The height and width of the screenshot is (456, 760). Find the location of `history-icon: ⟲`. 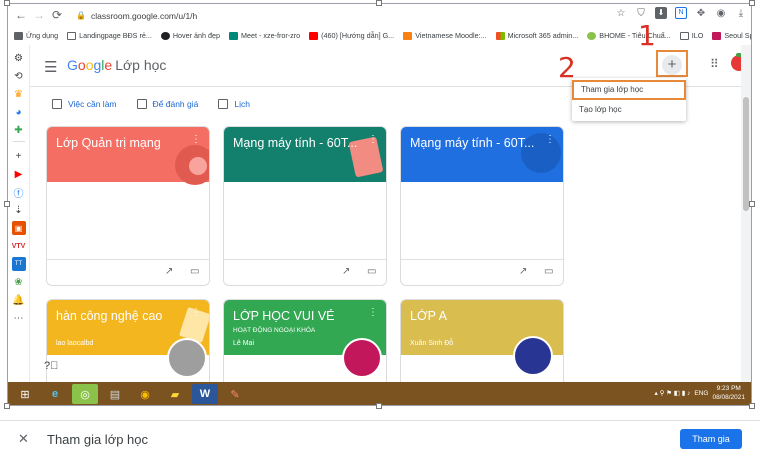

history-icon: ⟲ is located at coordinates (19, 76).